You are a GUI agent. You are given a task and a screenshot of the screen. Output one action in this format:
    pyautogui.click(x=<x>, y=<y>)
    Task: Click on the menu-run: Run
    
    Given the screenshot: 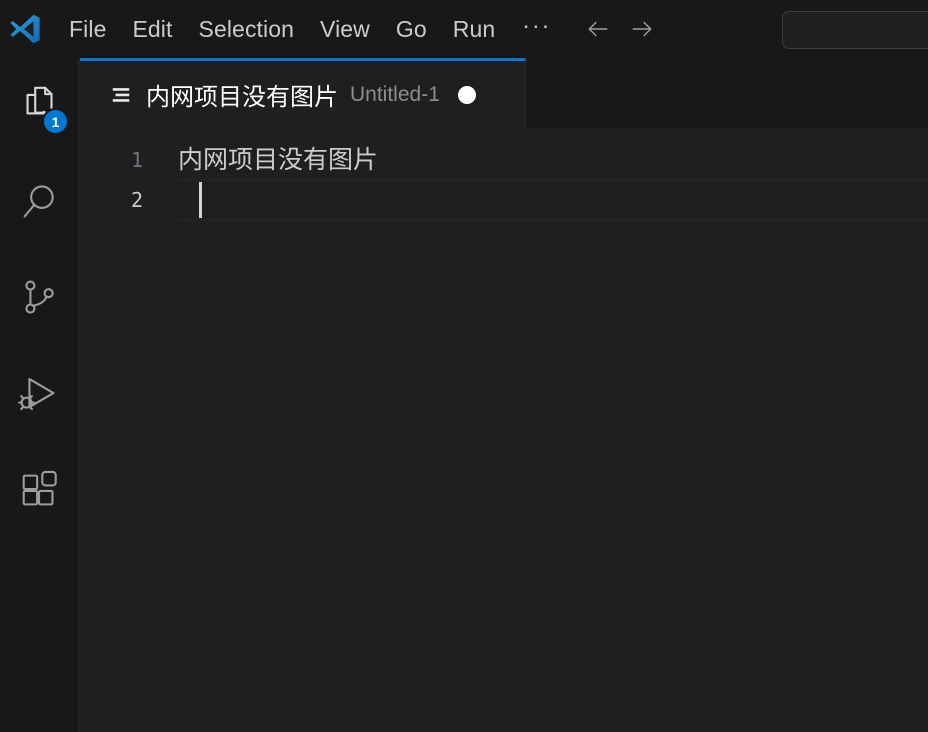 What is the action you would take?
    pyautogui.click(x=474, y=29)
    